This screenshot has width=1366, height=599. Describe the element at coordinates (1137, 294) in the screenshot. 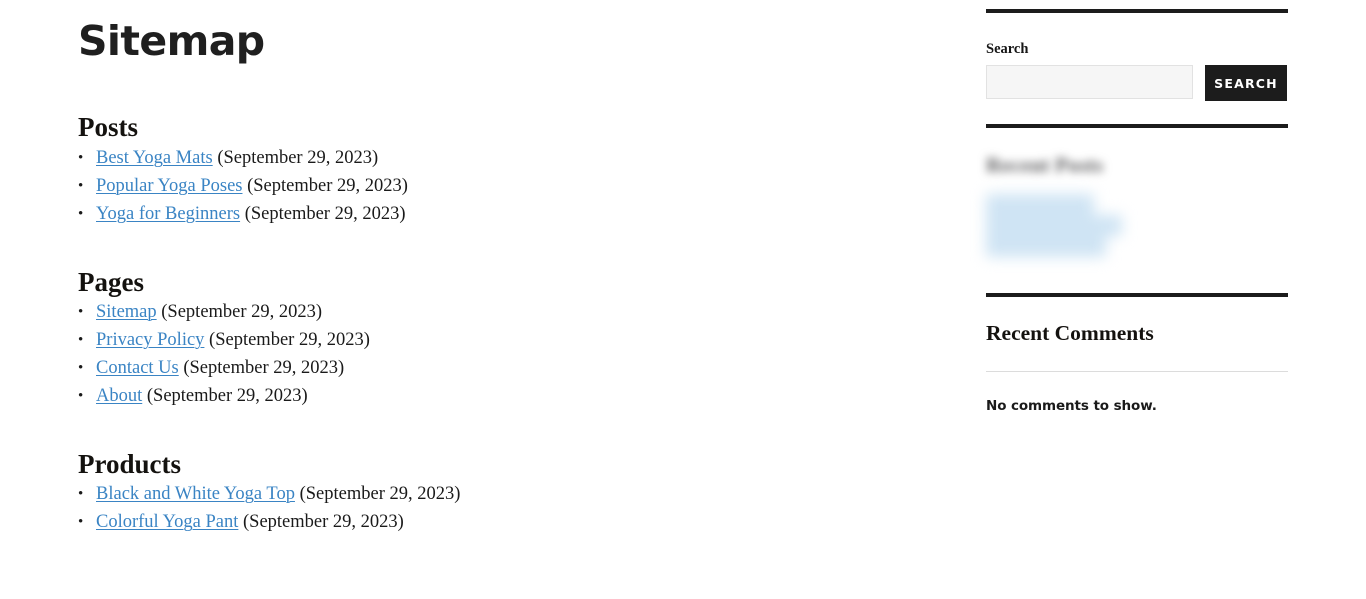

I see `widget-divider-bottom` at that location.